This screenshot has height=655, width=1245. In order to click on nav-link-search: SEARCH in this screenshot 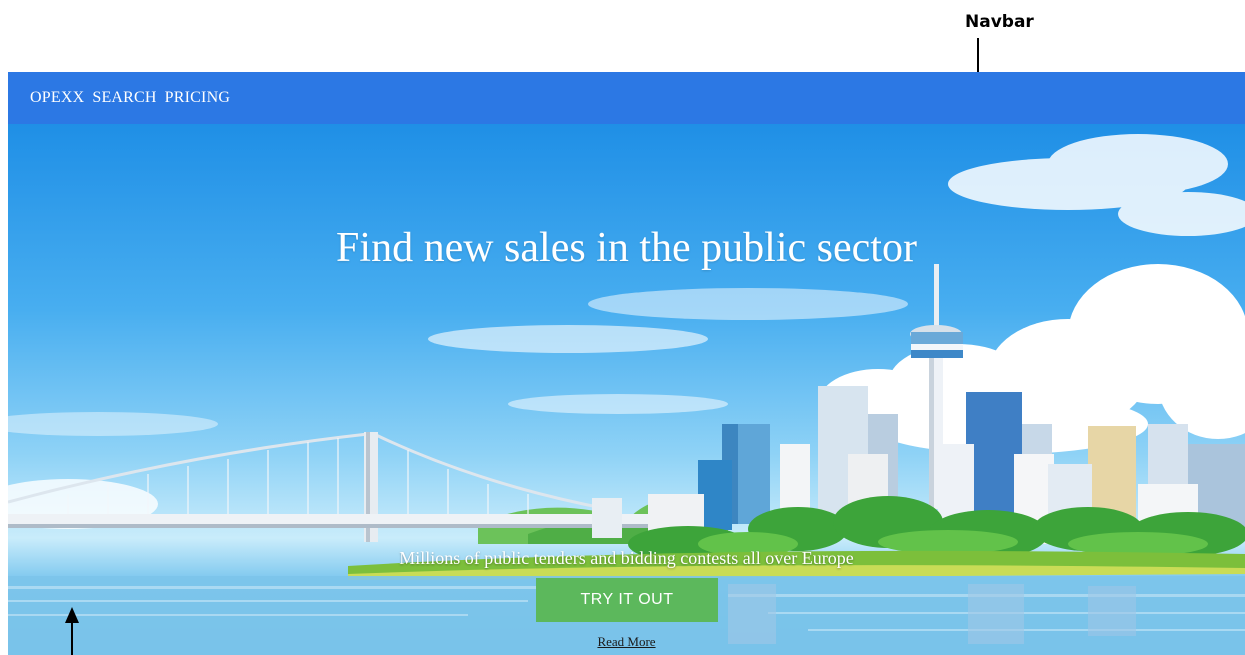, I will do `click(124, 98)`.